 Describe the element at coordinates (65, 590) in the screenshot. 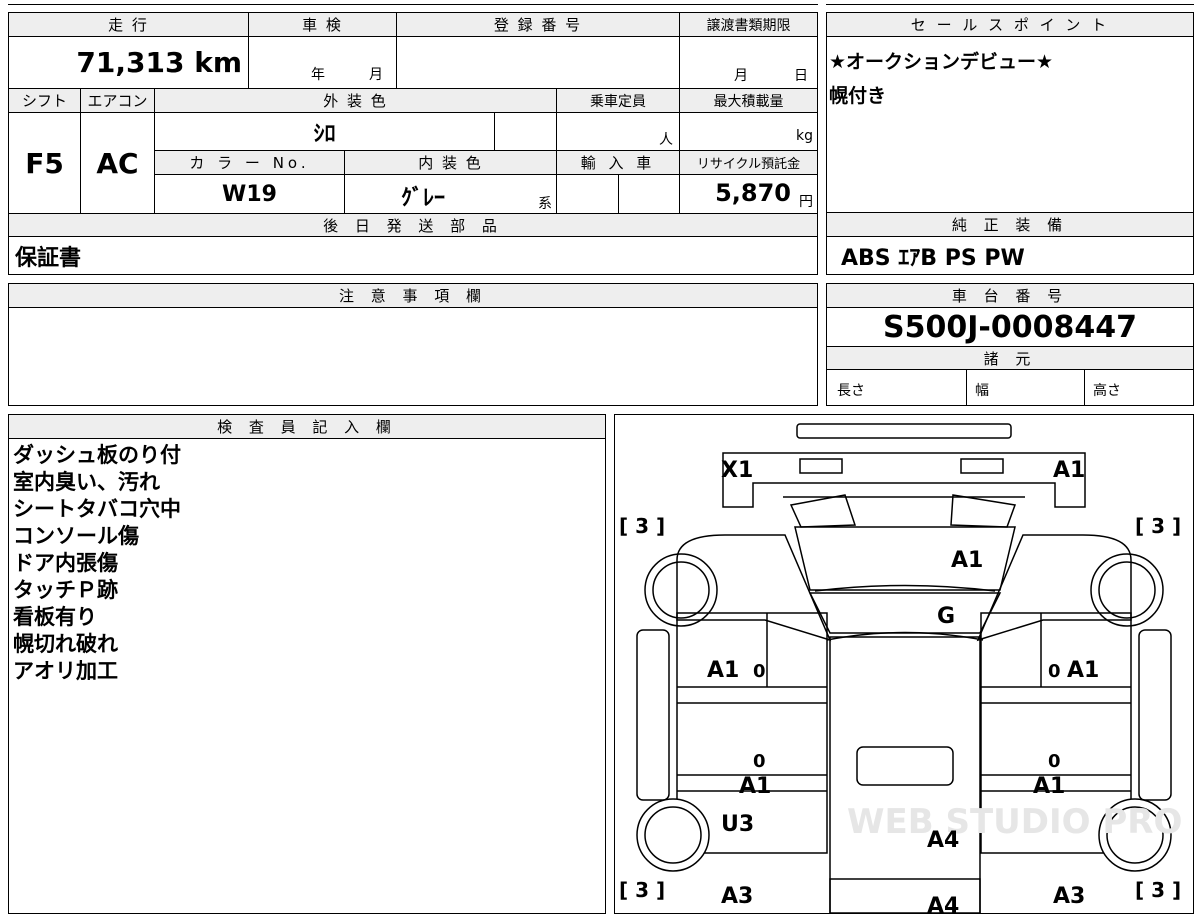

I see `inspector-note: タッチＰ跡` at that location.